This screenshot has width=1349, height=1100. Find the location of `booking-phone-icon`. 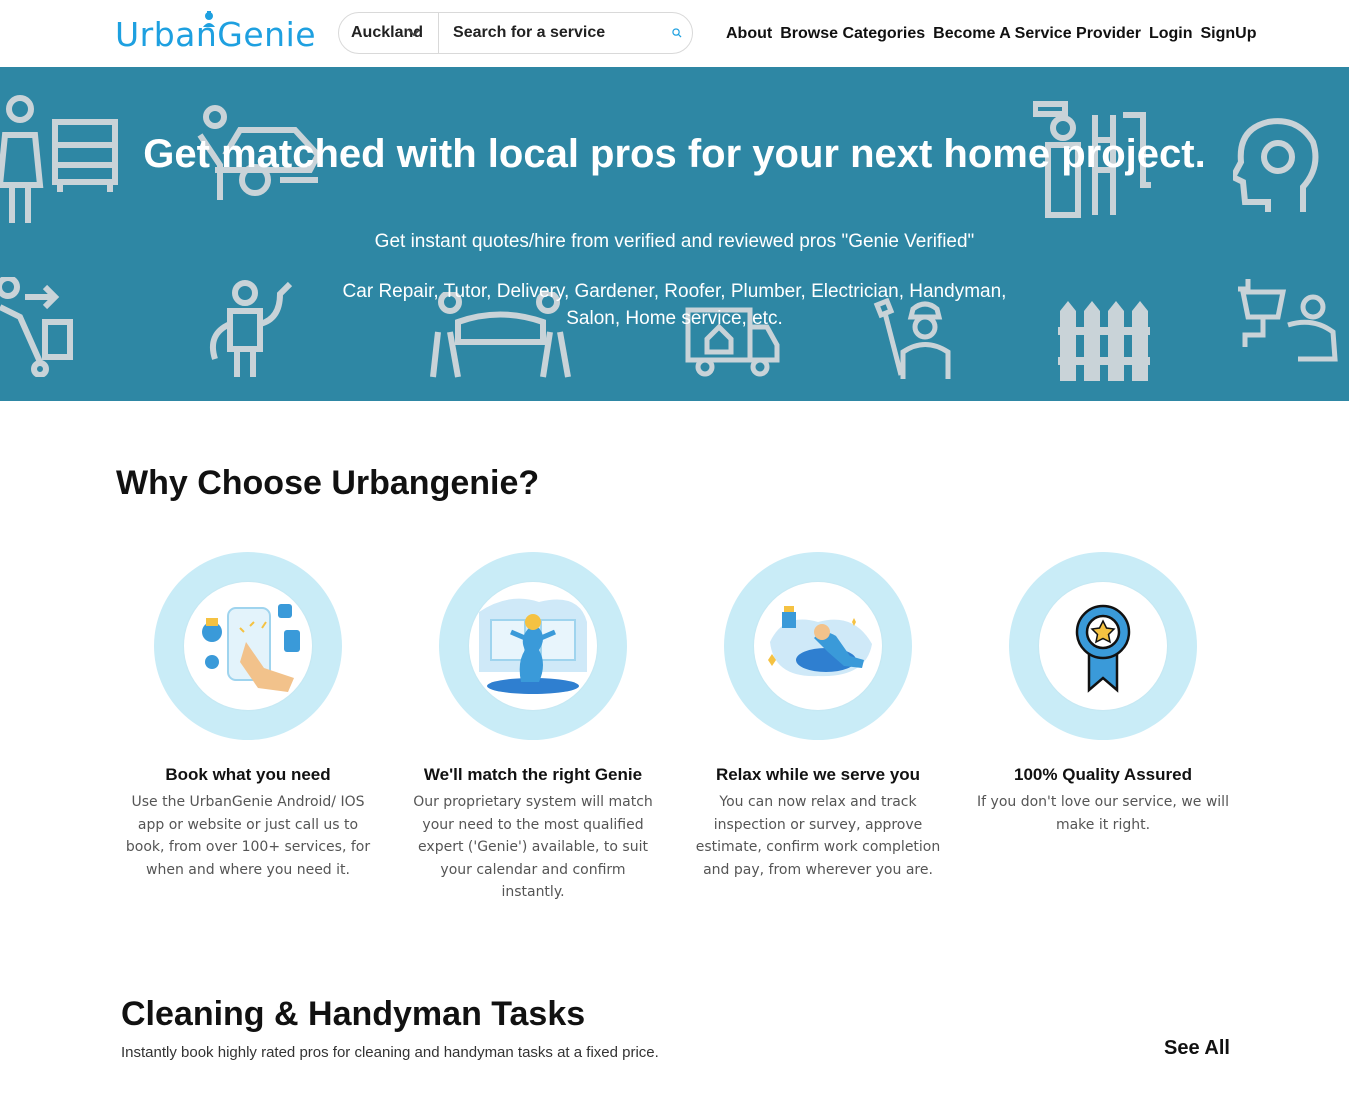

booking-phone-icon is located at coordinates (251, 648).